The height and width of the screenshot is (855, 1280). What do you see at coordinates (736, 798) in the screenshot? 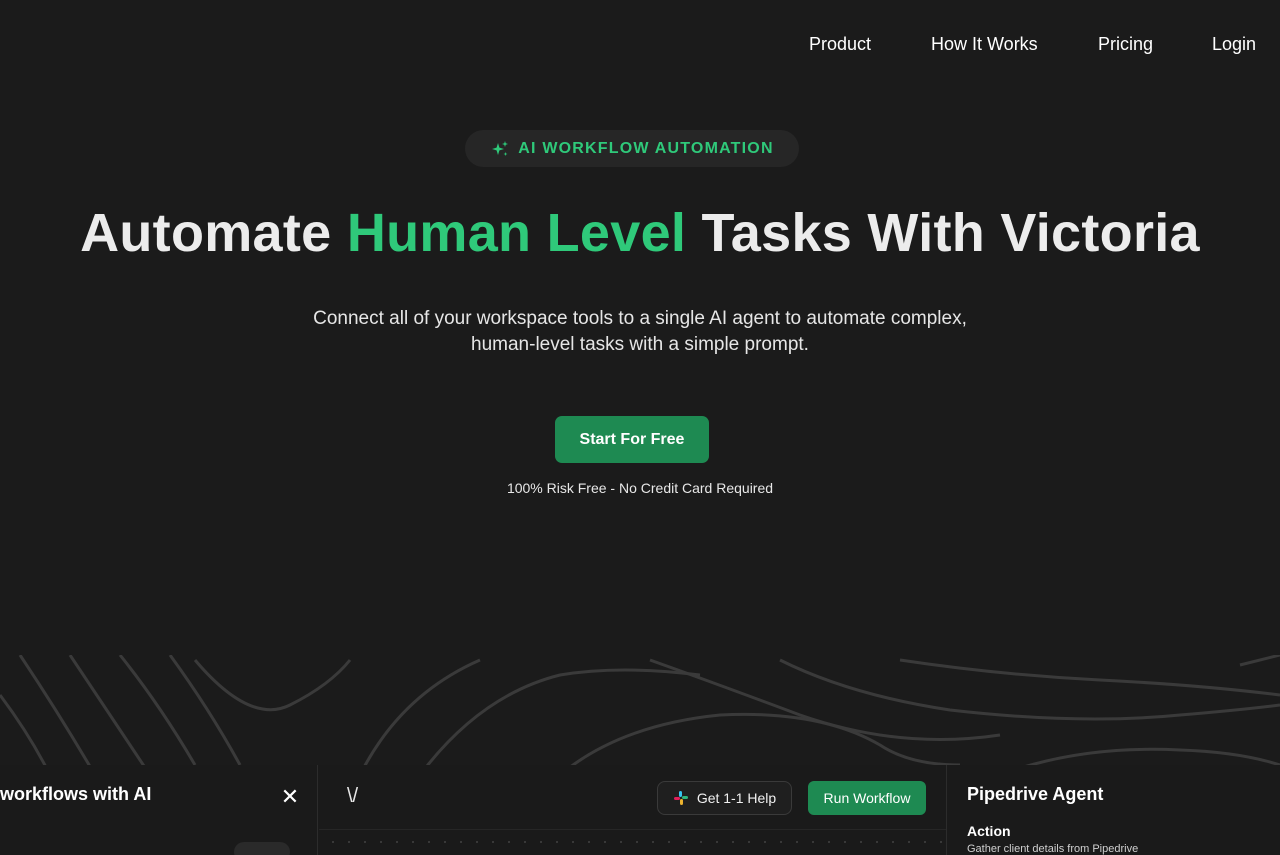
I see `get-help-label: Get 1-1 Help` at bounding box center [736, 798].